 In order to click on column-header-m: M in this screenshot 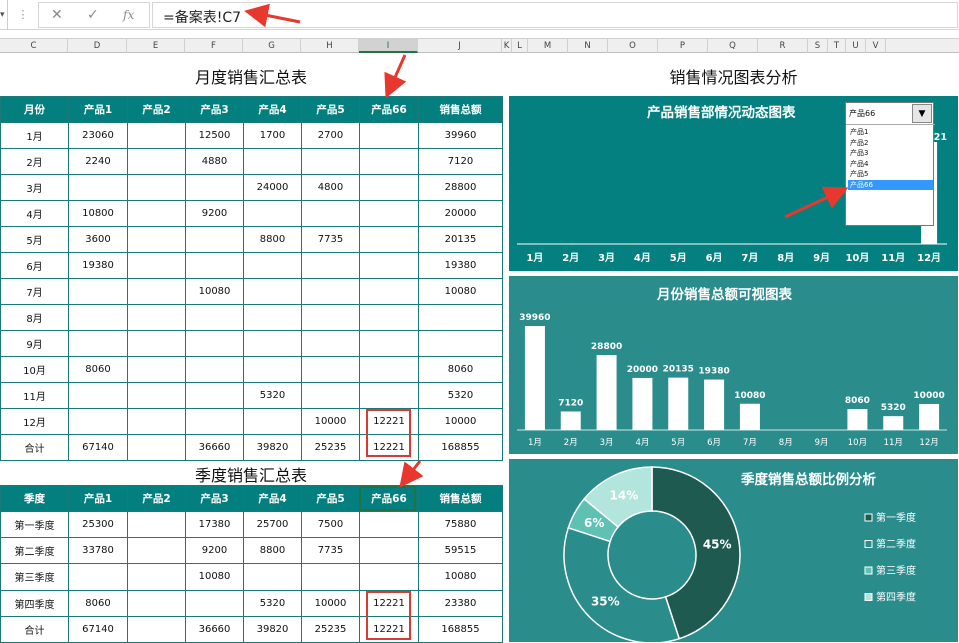, I will do `click(548, 46)`.